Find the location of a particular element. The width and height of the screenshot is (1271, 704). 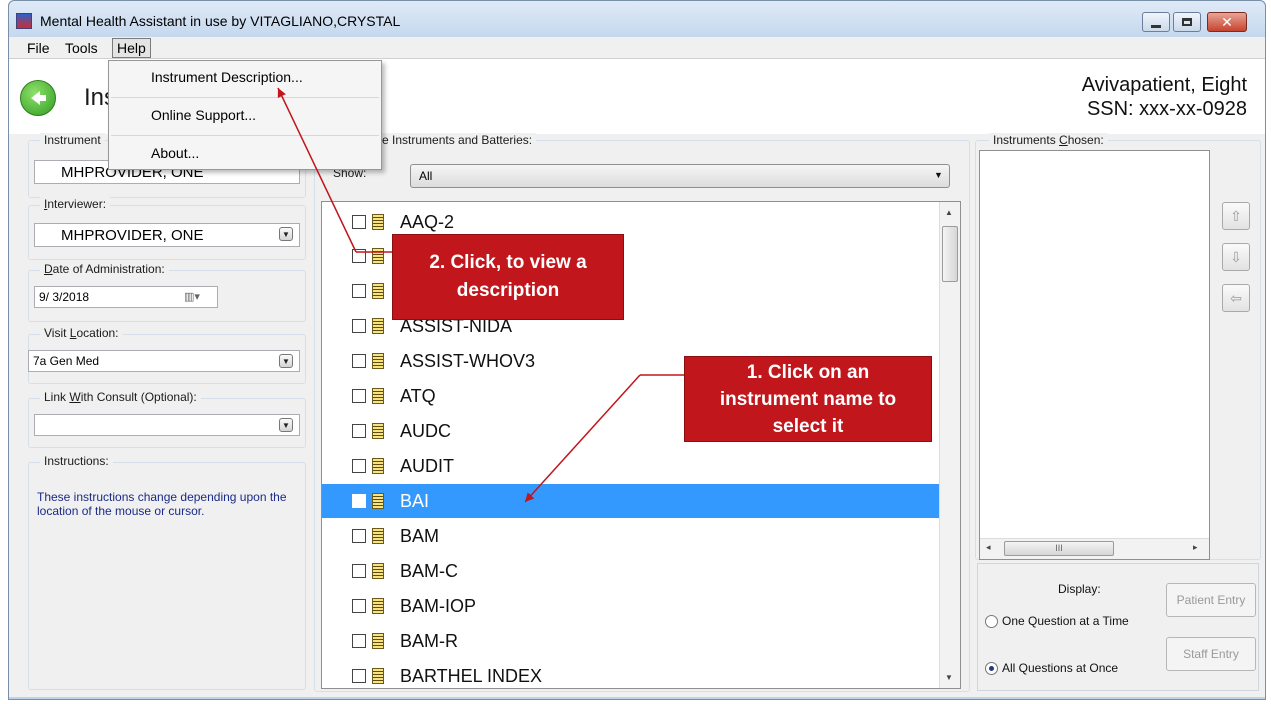

arrow-step-1-pointer is located at coordinates (582, 438).